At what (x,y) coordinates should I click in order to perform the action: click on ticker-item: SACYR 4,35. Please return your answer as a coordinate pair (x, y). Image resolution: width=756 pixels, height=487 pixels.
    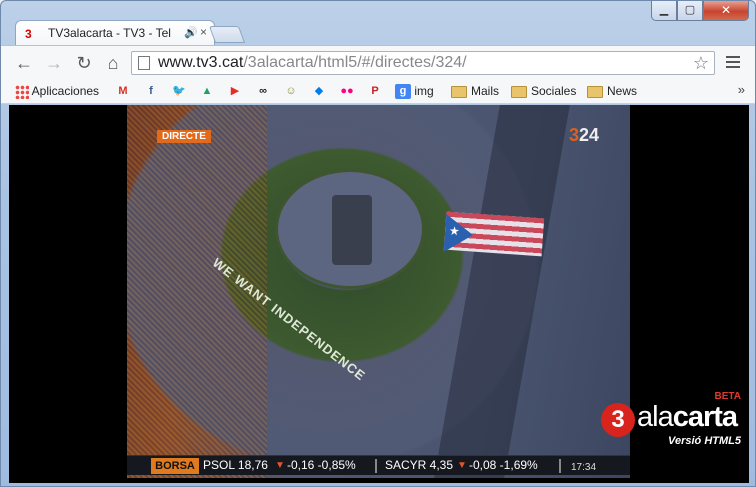
    Looking at the image, I should click on (419, 465).